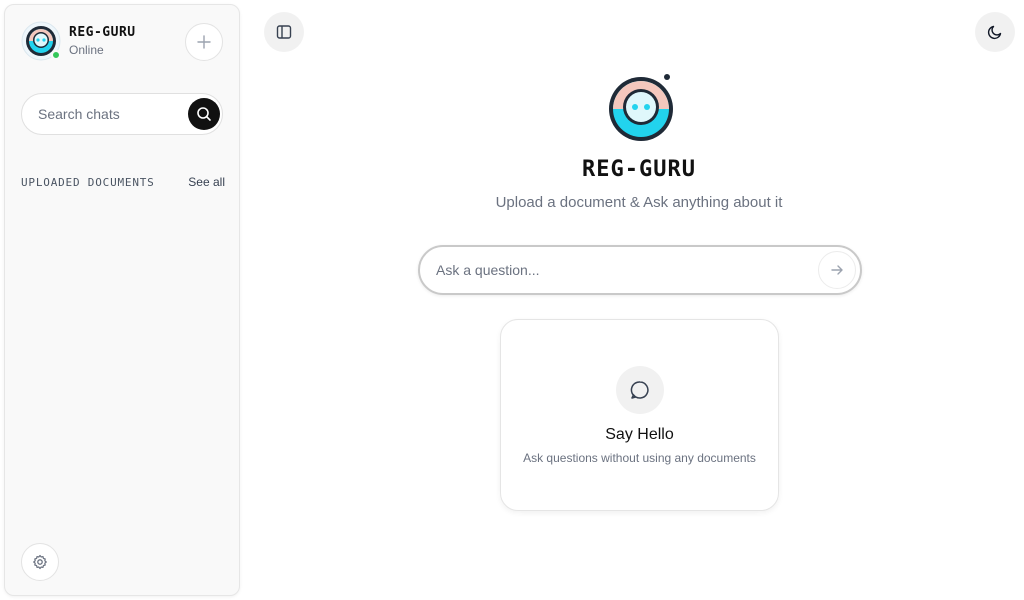  I want to click on search-icon, so click(204, 114).